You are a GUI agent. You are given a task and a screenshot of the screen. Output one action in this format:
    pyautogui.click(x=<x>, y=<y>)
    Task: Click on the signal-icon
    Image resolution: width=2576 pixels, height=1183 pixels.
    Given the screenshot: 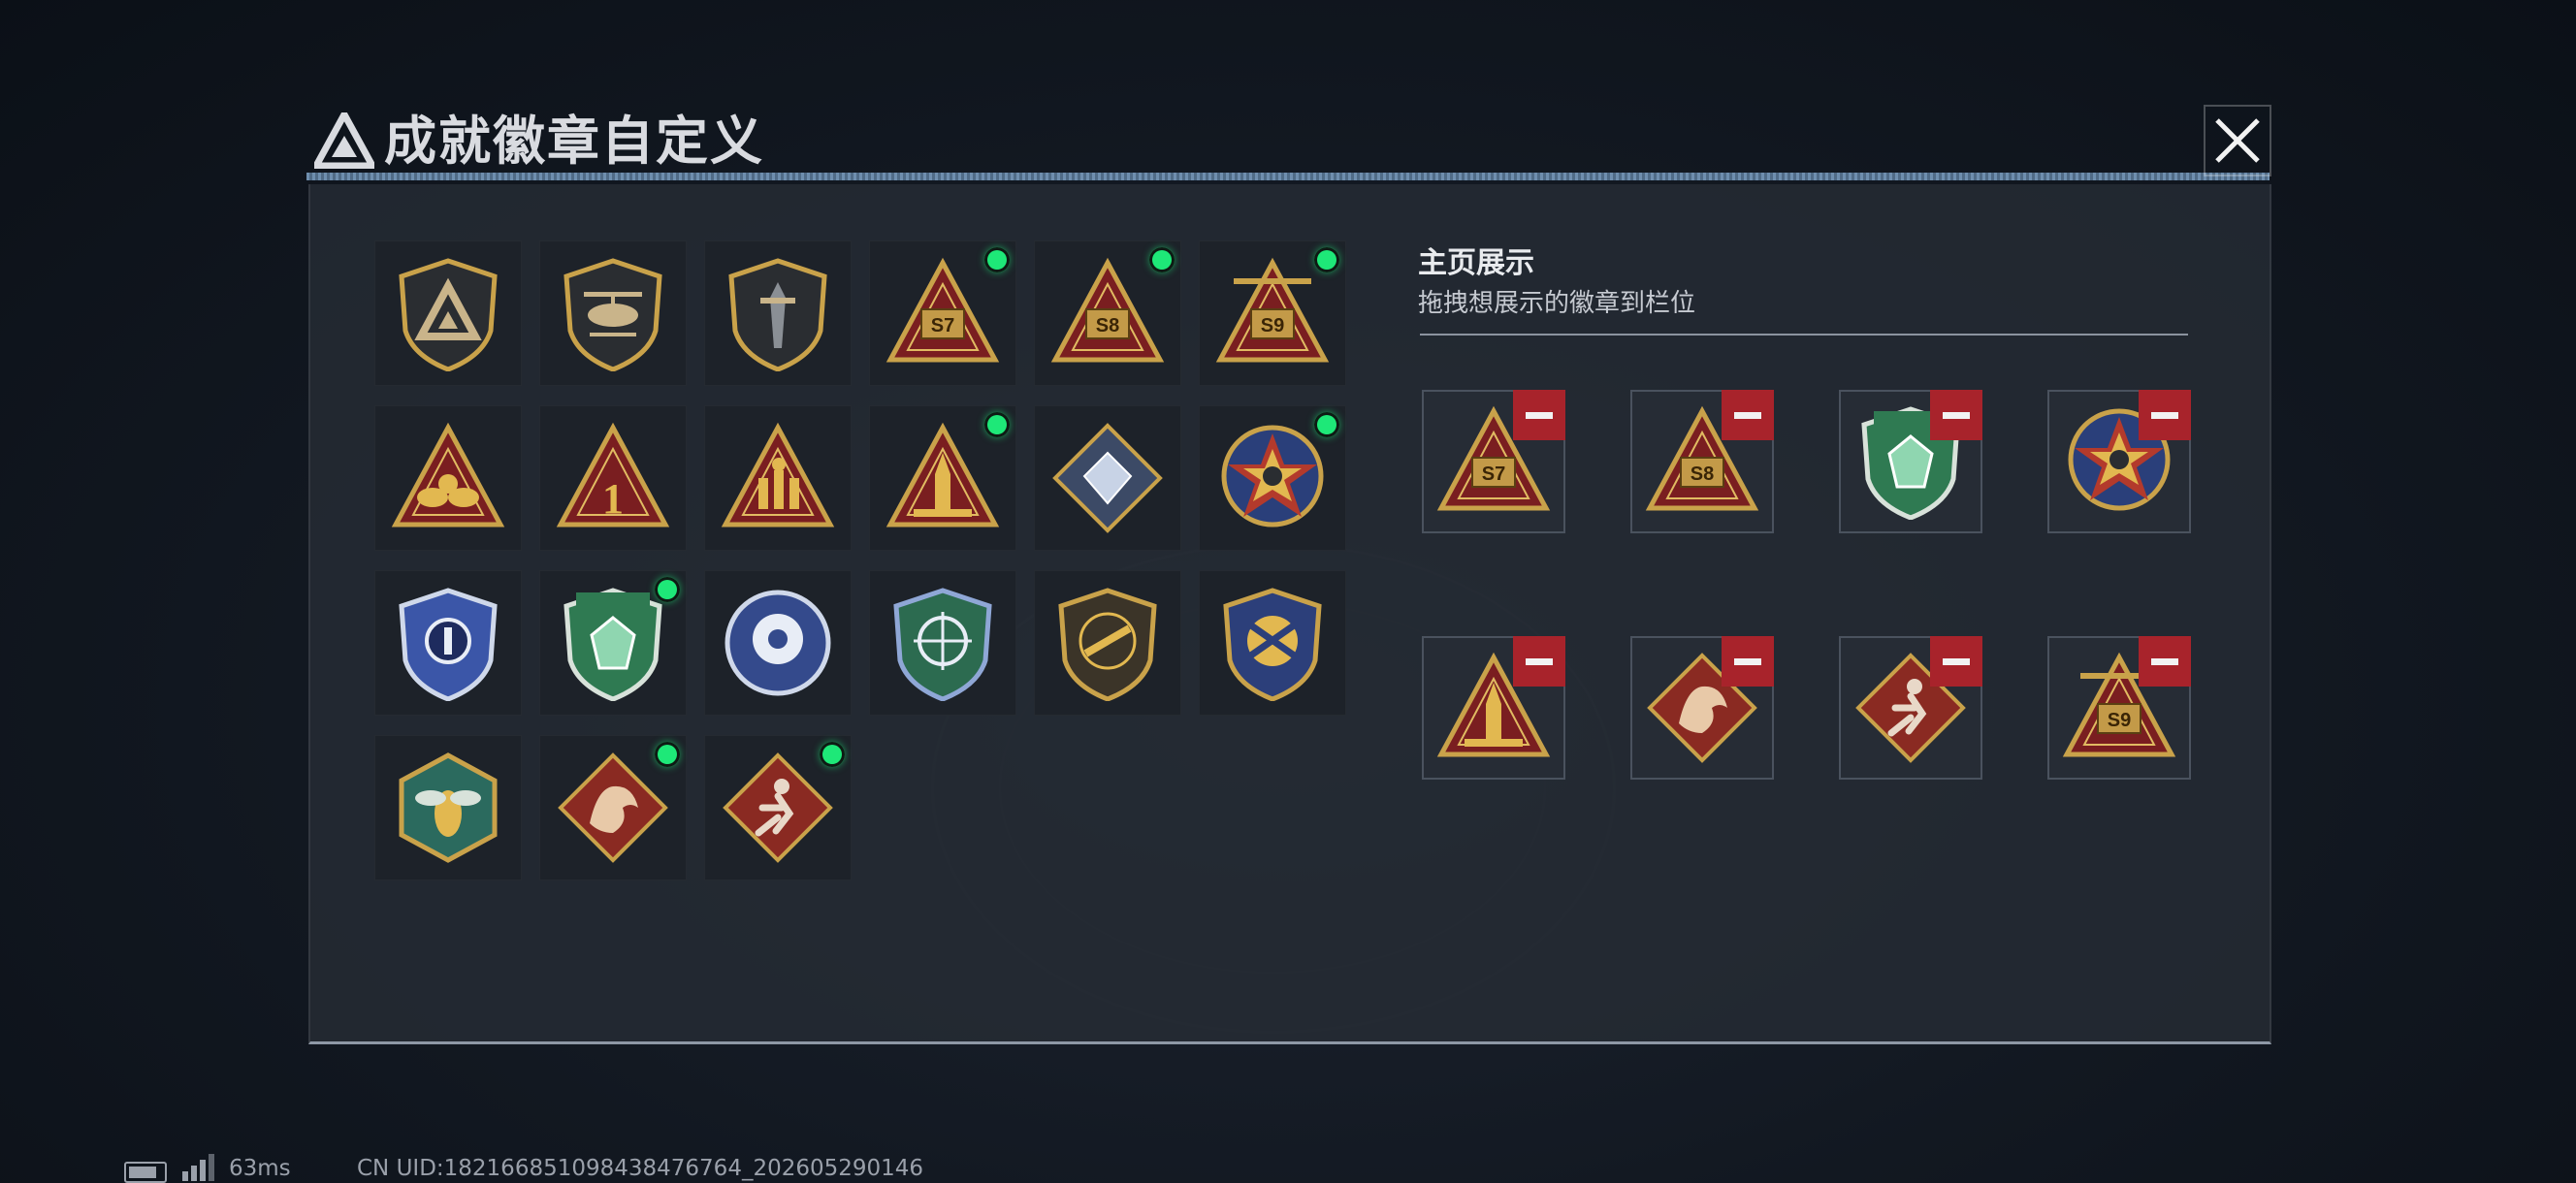 What is the action you would take?
    pyautogui.click(x=198, y=1167)
    